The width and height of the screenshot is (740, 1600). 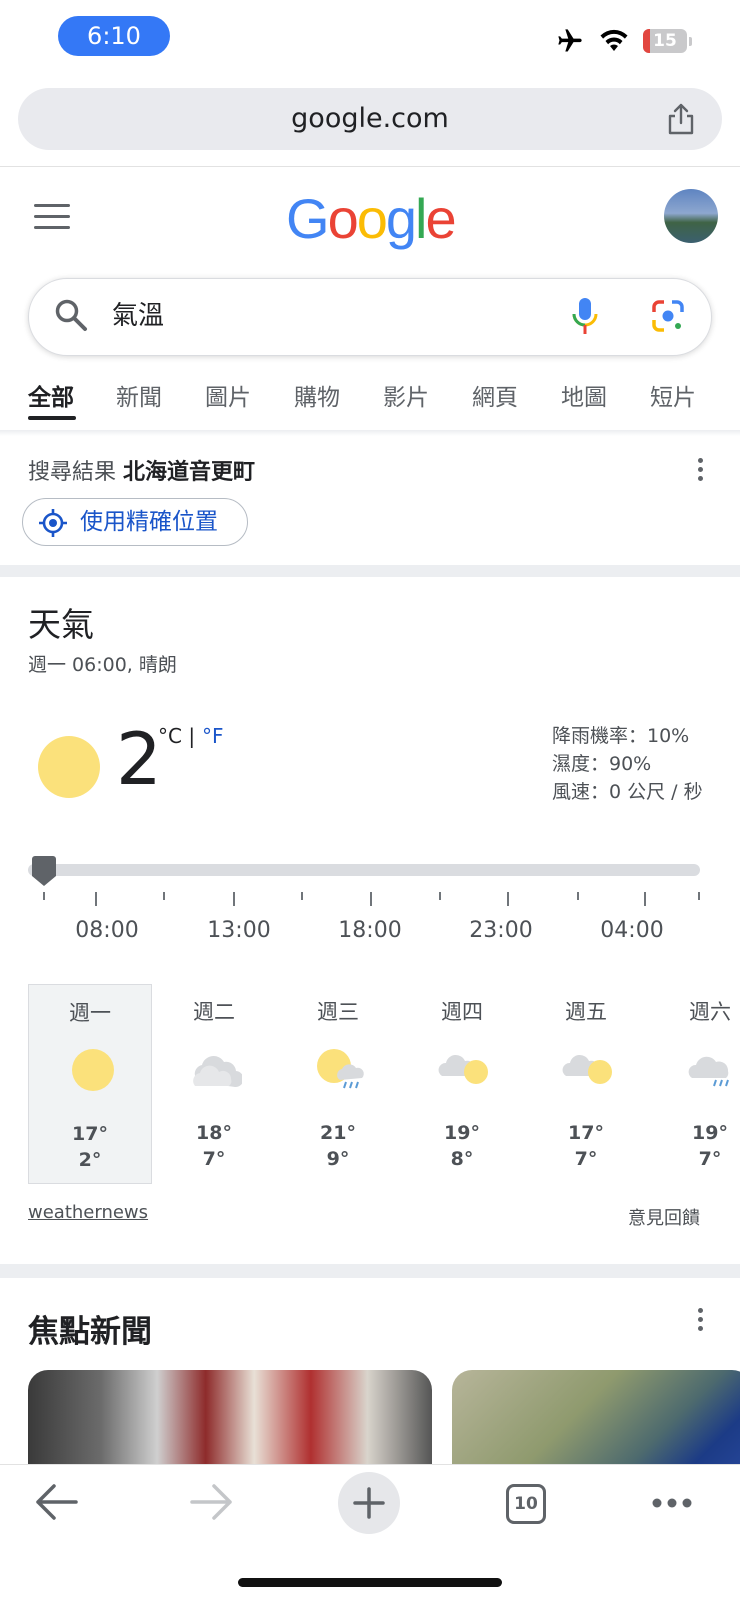 I want to click on back-icon, so click(x=56, y=1502).